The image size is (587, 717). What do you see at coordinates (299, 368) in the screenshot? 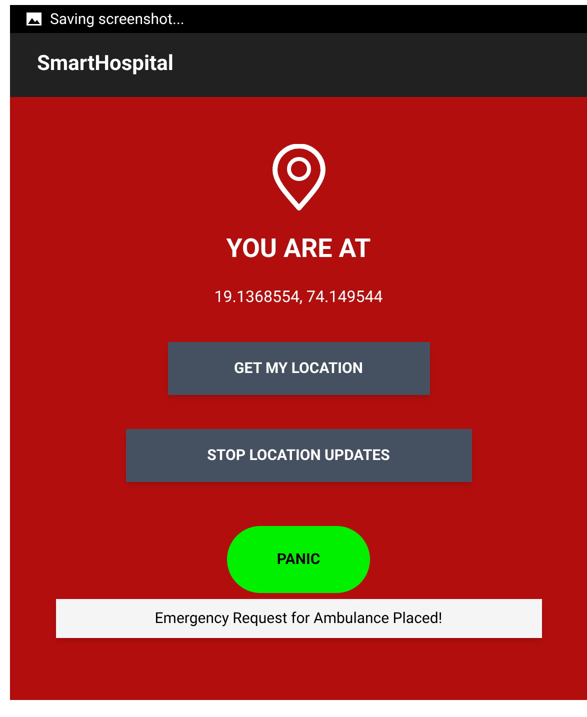
I see `action-button: GET MY LOCATION` at bounding box center [299, 368].